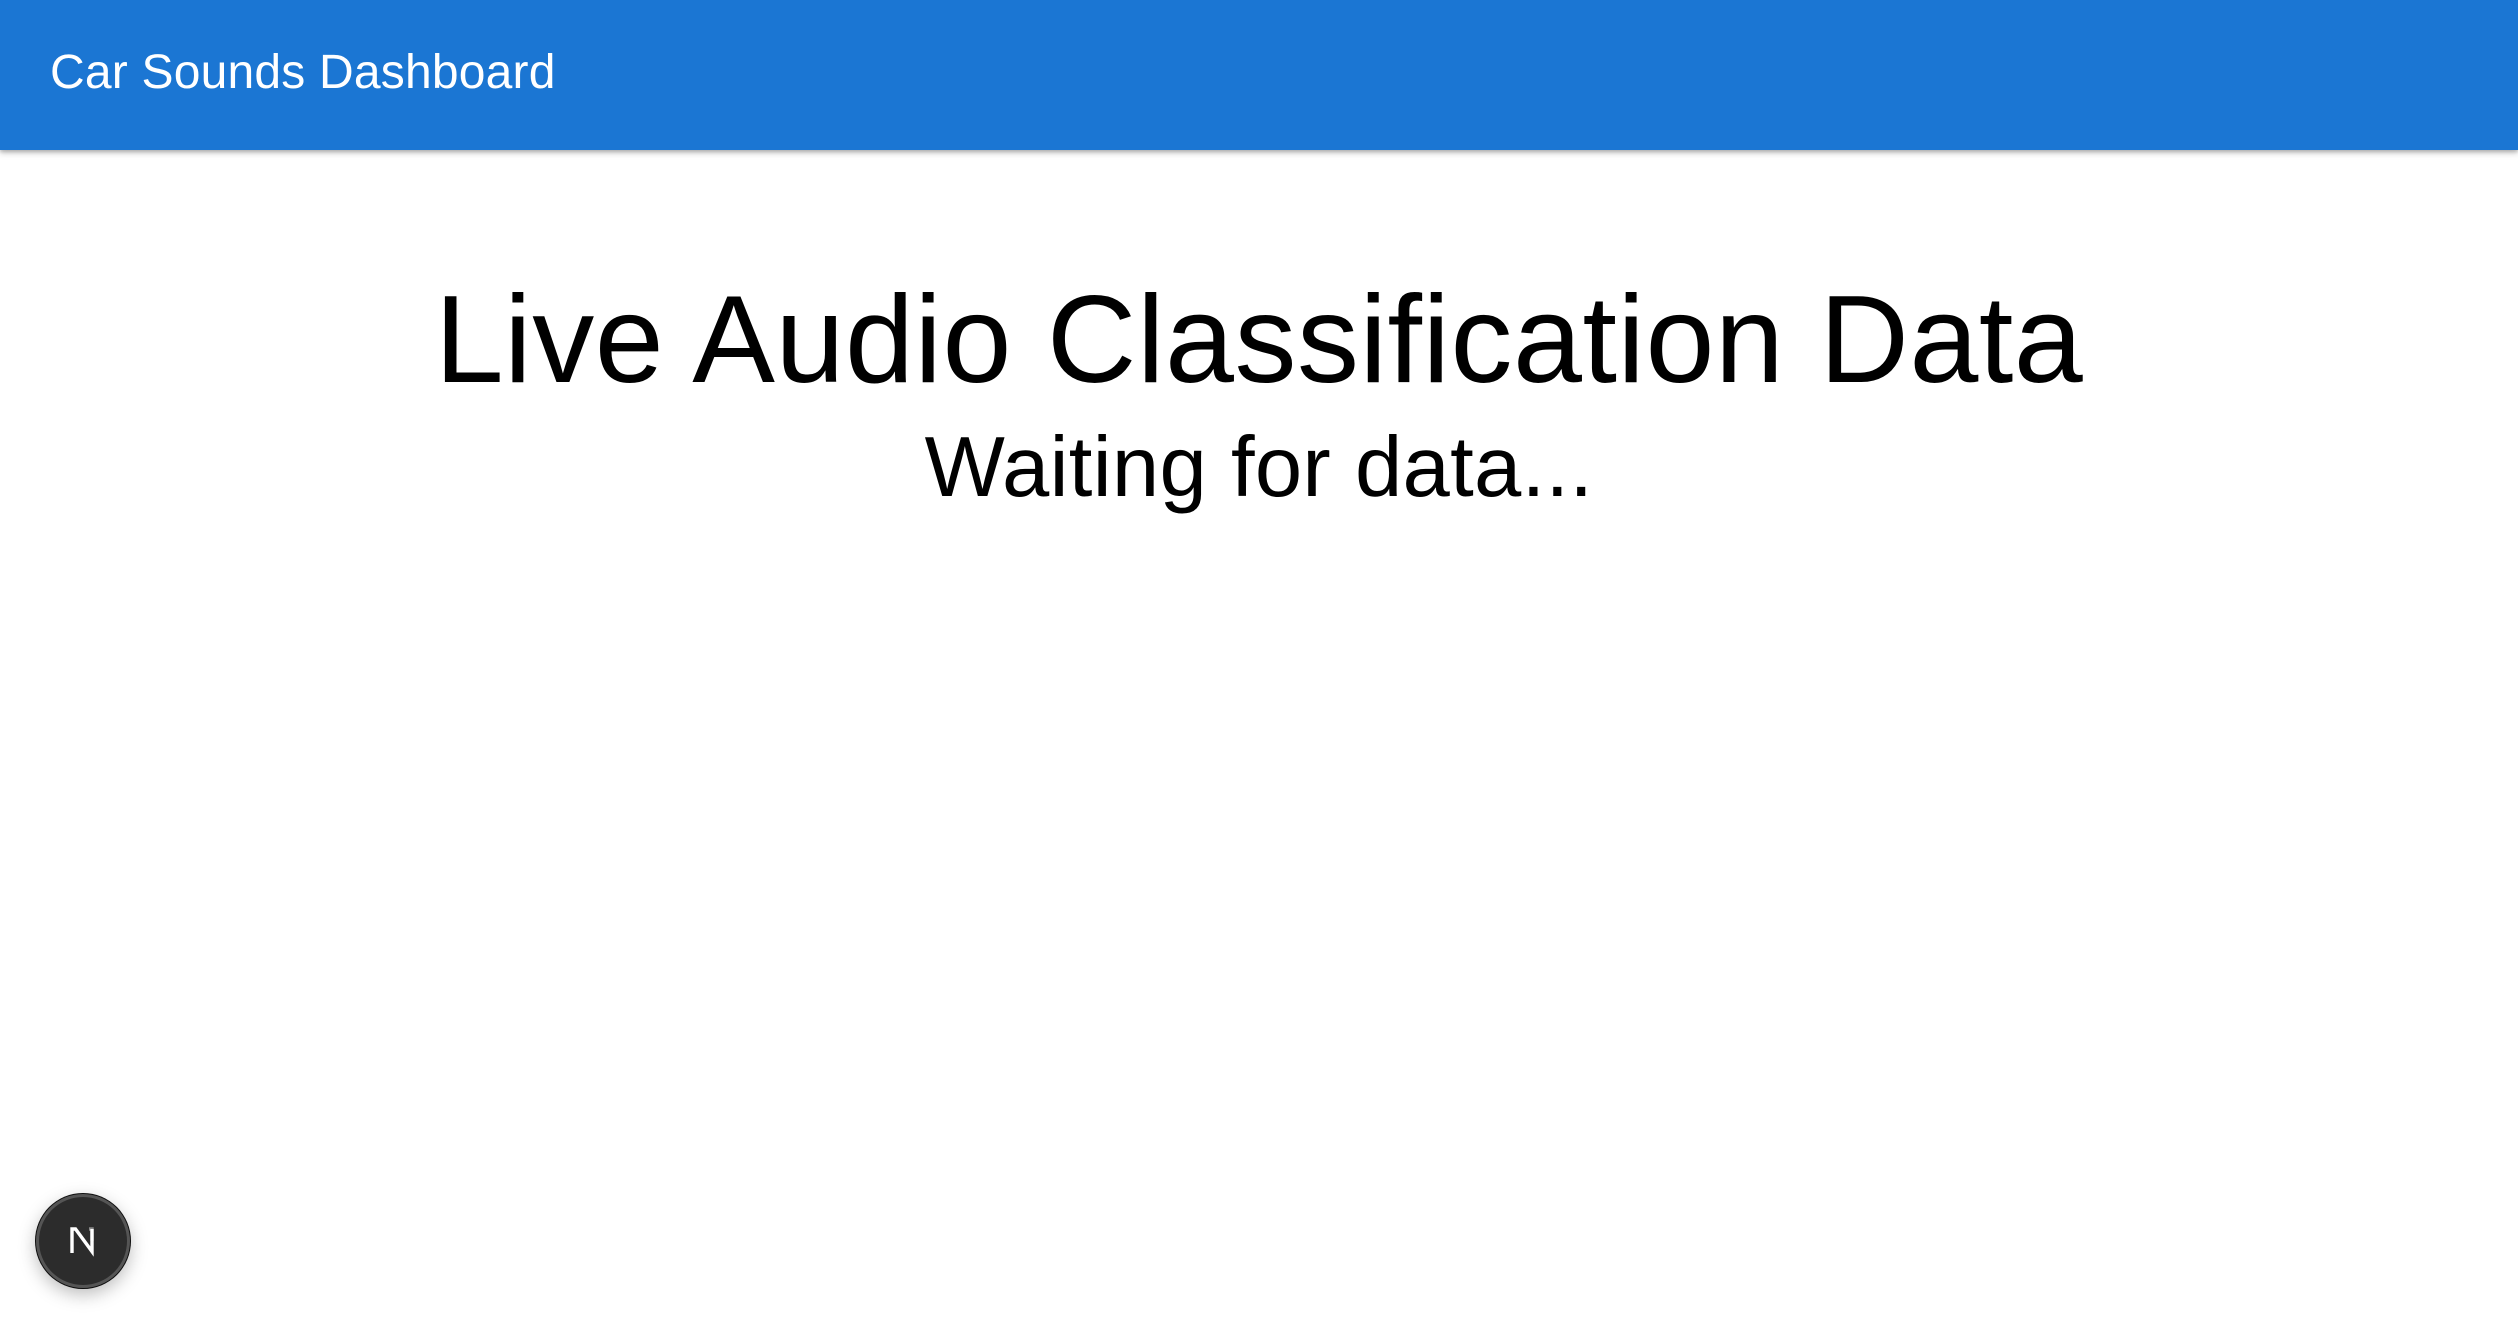 This screenshot has height=1324, width=2518. Describe the element at coordinates (1259, 75) in the screenshot. I see `app-bar: Car Sounds Dashboard` at that location.